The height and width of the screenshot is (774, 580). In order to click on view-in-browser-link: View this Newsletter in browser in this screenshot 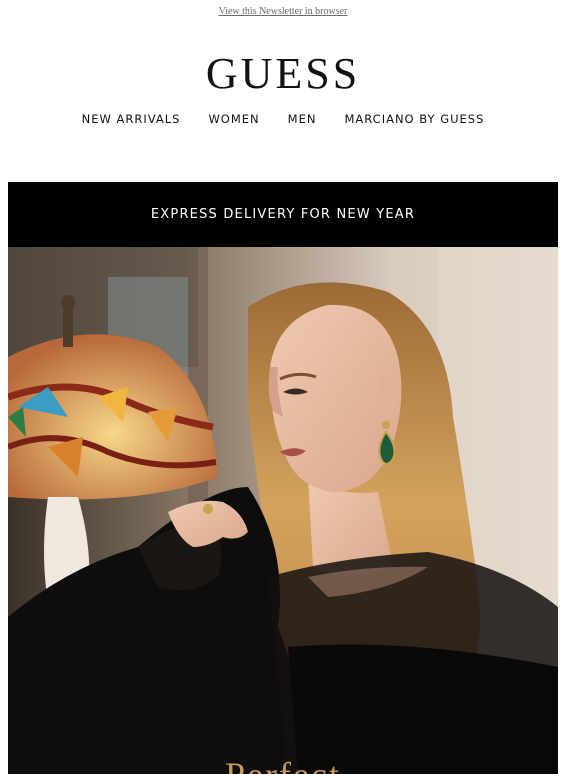, I will do `click(283, 11)`.